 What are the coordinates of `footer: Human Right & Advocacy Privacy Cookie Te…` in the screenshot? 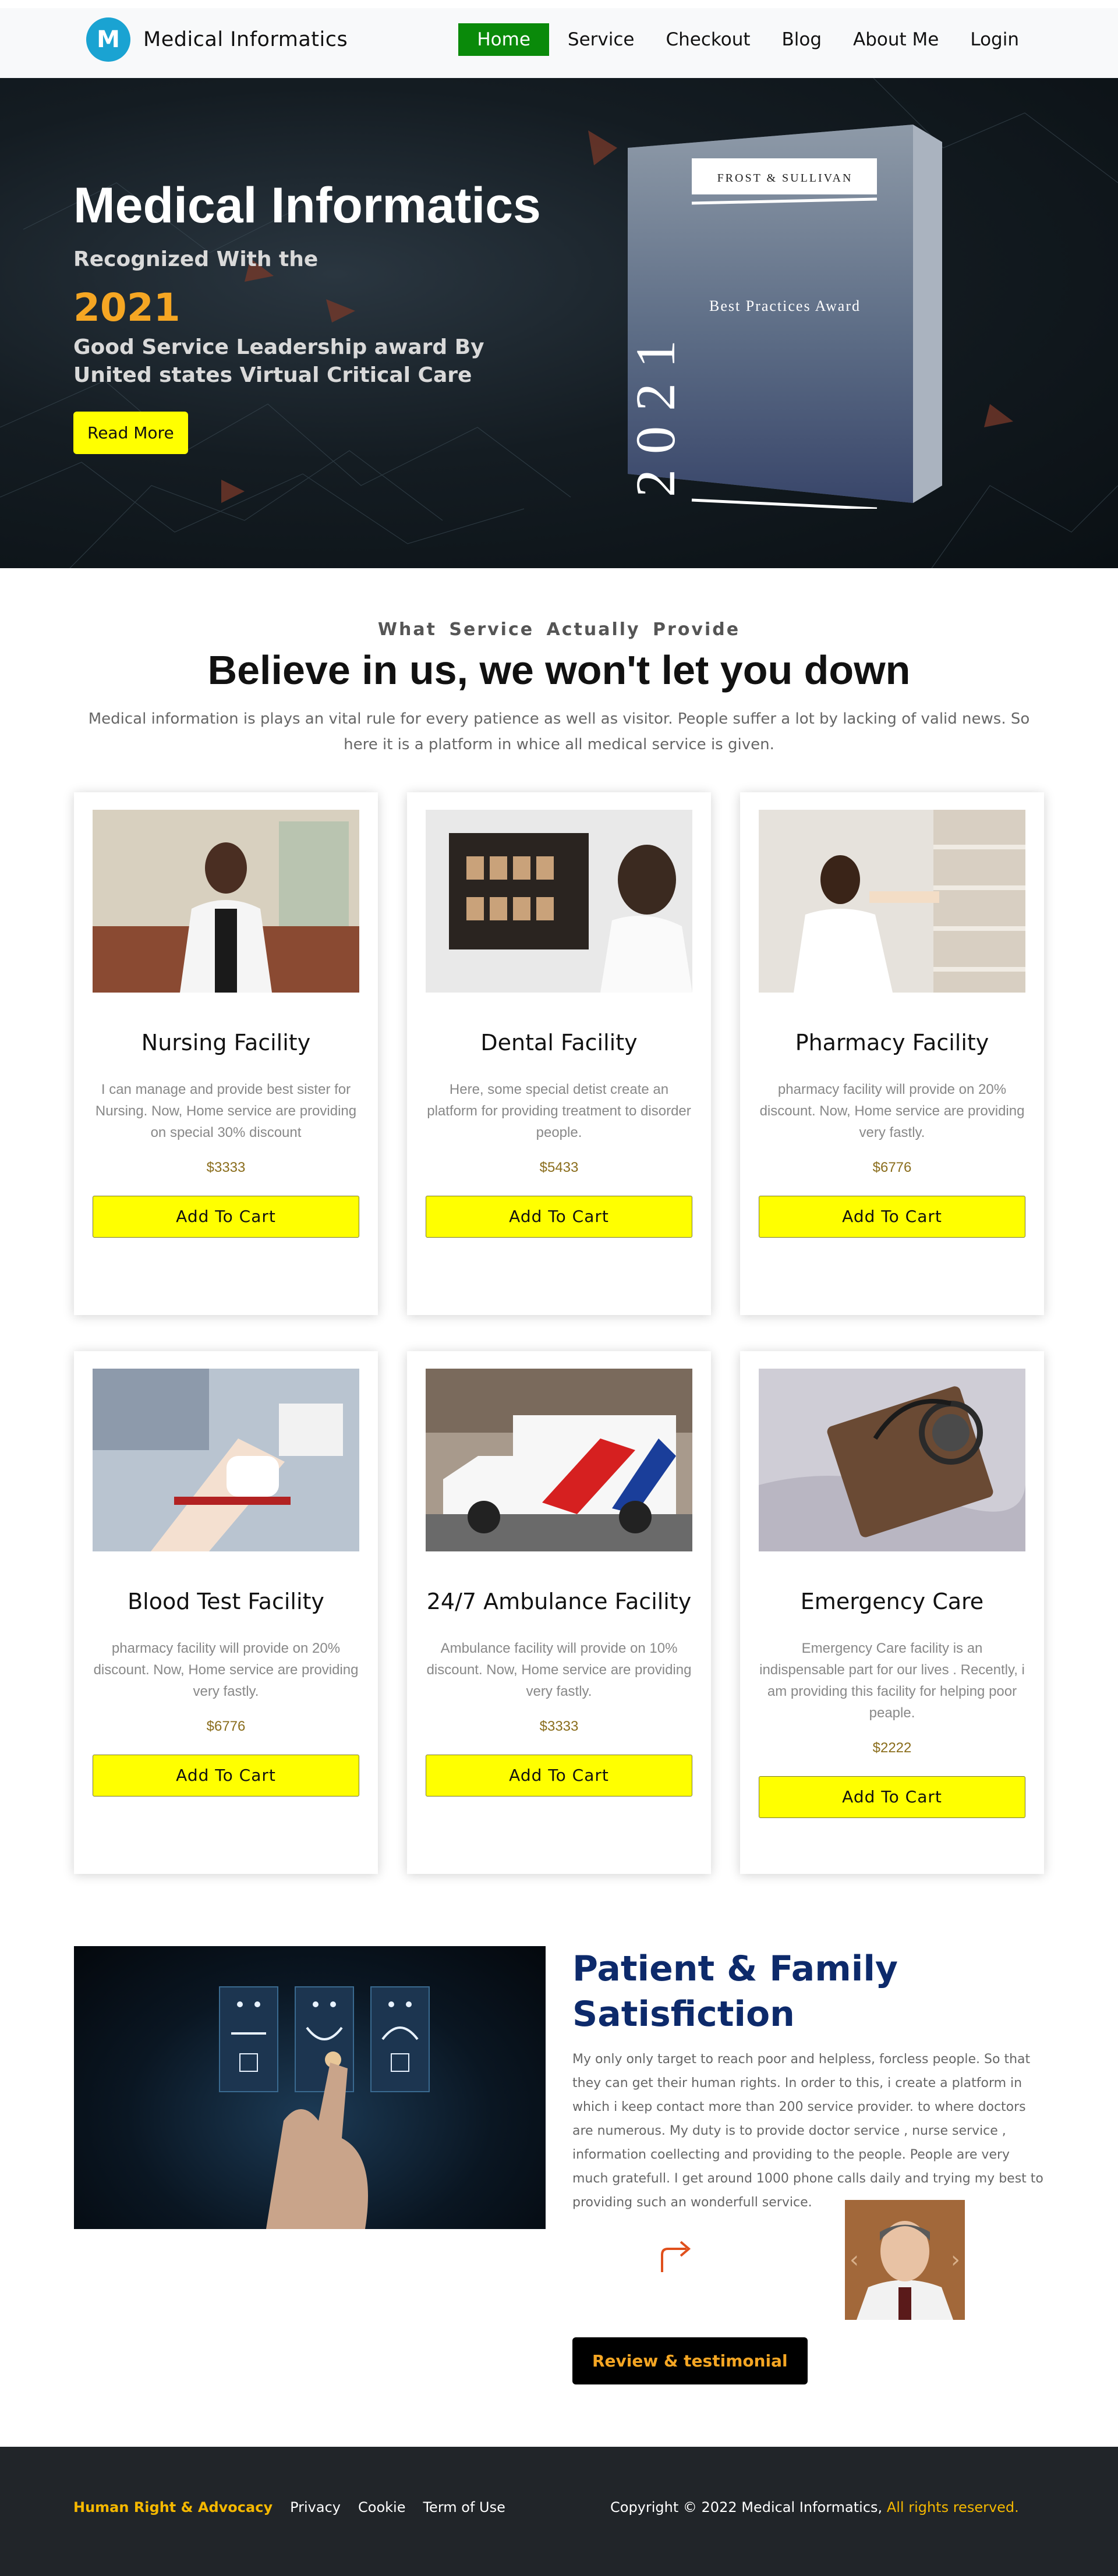 It's located at (559, 2511).